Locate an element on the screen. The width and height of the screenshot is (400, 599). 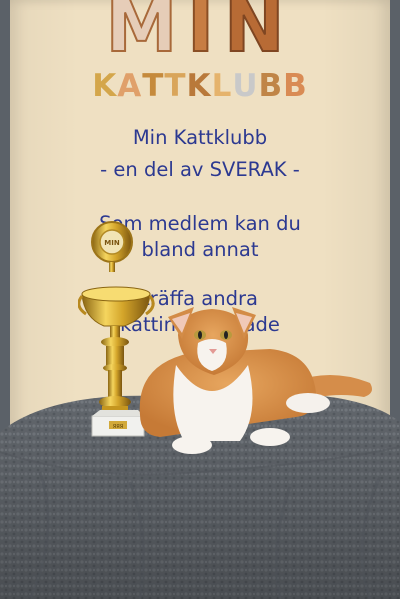
logo-letter: A is located at coordinates (130, 86).